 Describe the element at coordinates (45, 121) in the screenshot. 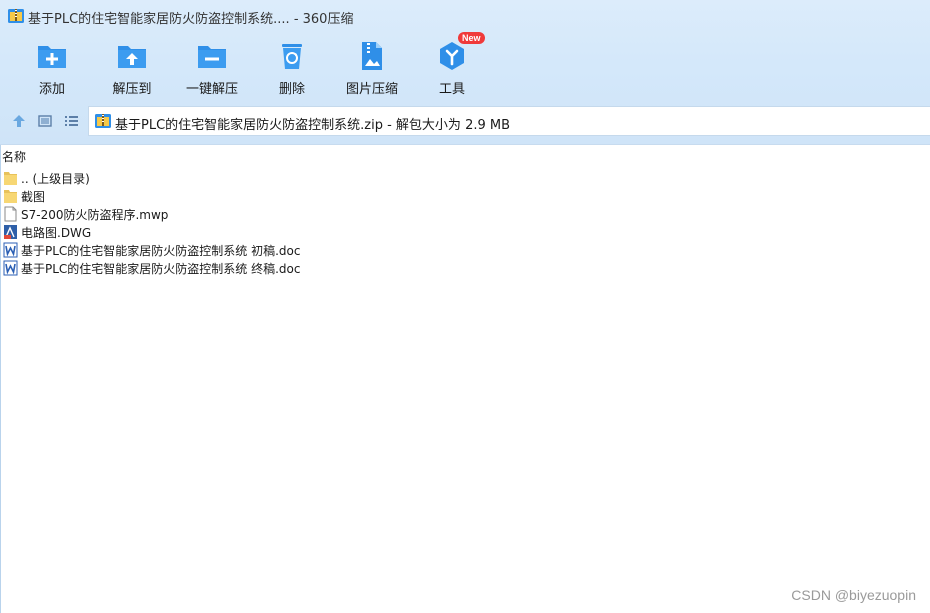

I see `thumbnail-view-icon` at that location.